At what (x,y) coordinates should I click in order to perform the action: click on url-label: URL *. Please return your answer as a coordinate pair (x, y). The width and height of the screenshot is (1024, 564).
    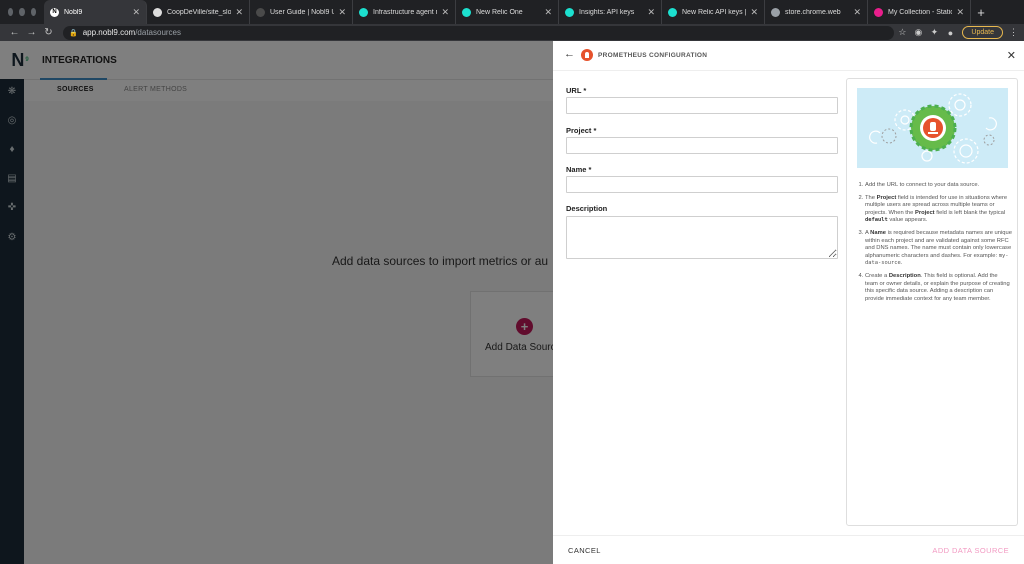
    Looking at the image, I should click on (576, 90).